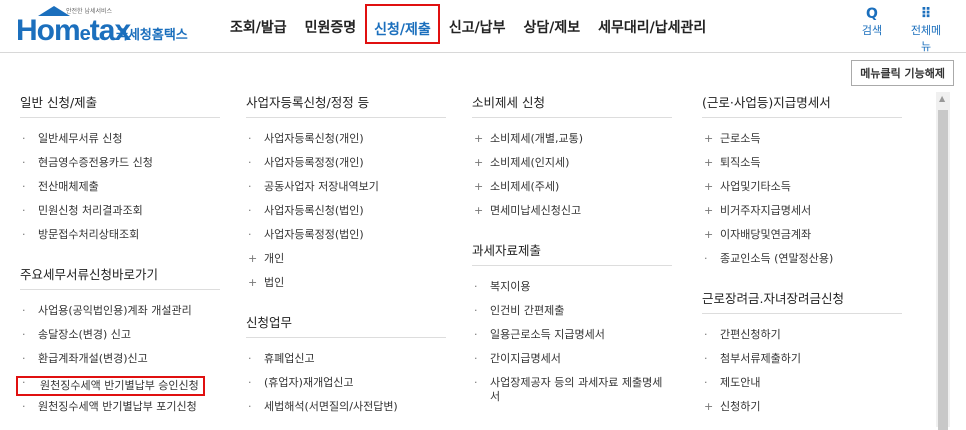  I want to click on scroll-up-icon: ▲, so click(942, 98).